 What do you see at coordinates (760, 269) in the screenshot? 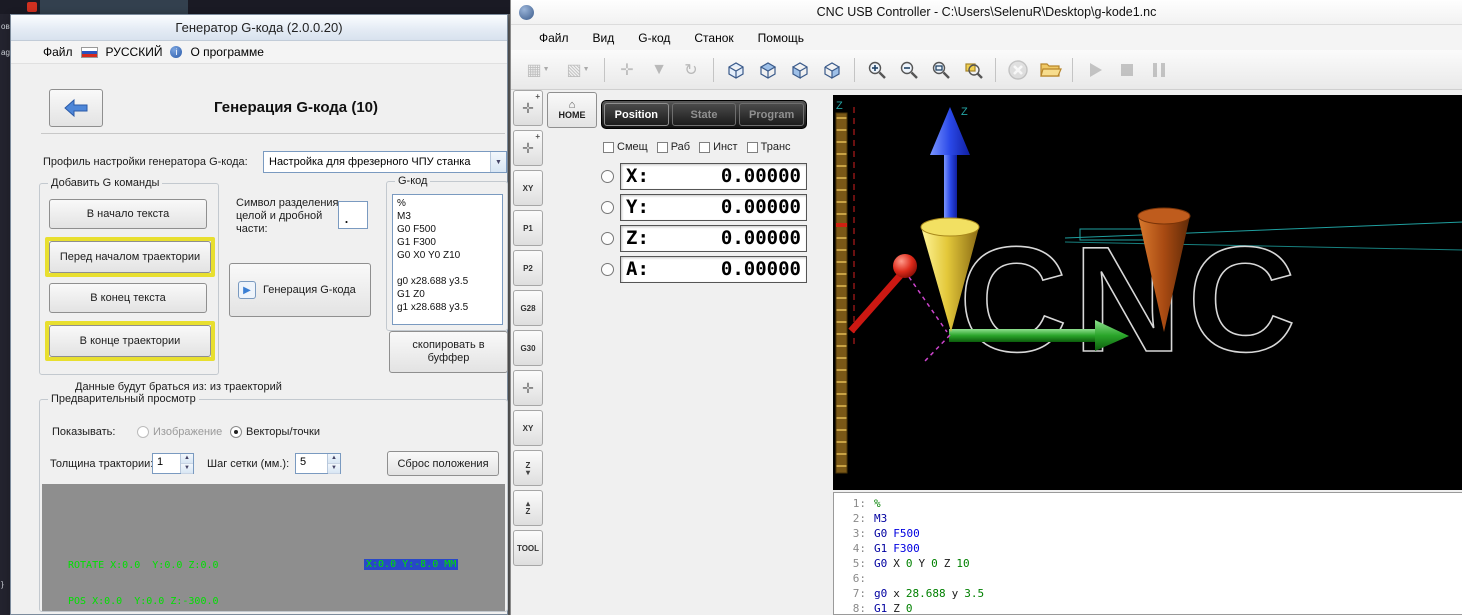
I see `dro-value: 0.00000` at bounding box center [760, 269].